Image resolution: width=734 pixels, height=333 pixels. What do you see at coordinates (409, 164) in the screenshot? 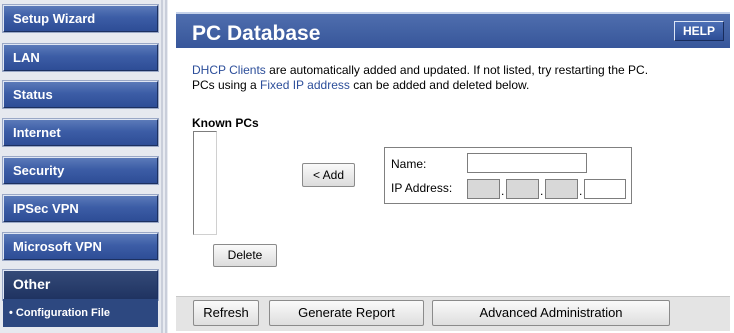
I see `name-label: Name:` at bounding box center [409, 164].